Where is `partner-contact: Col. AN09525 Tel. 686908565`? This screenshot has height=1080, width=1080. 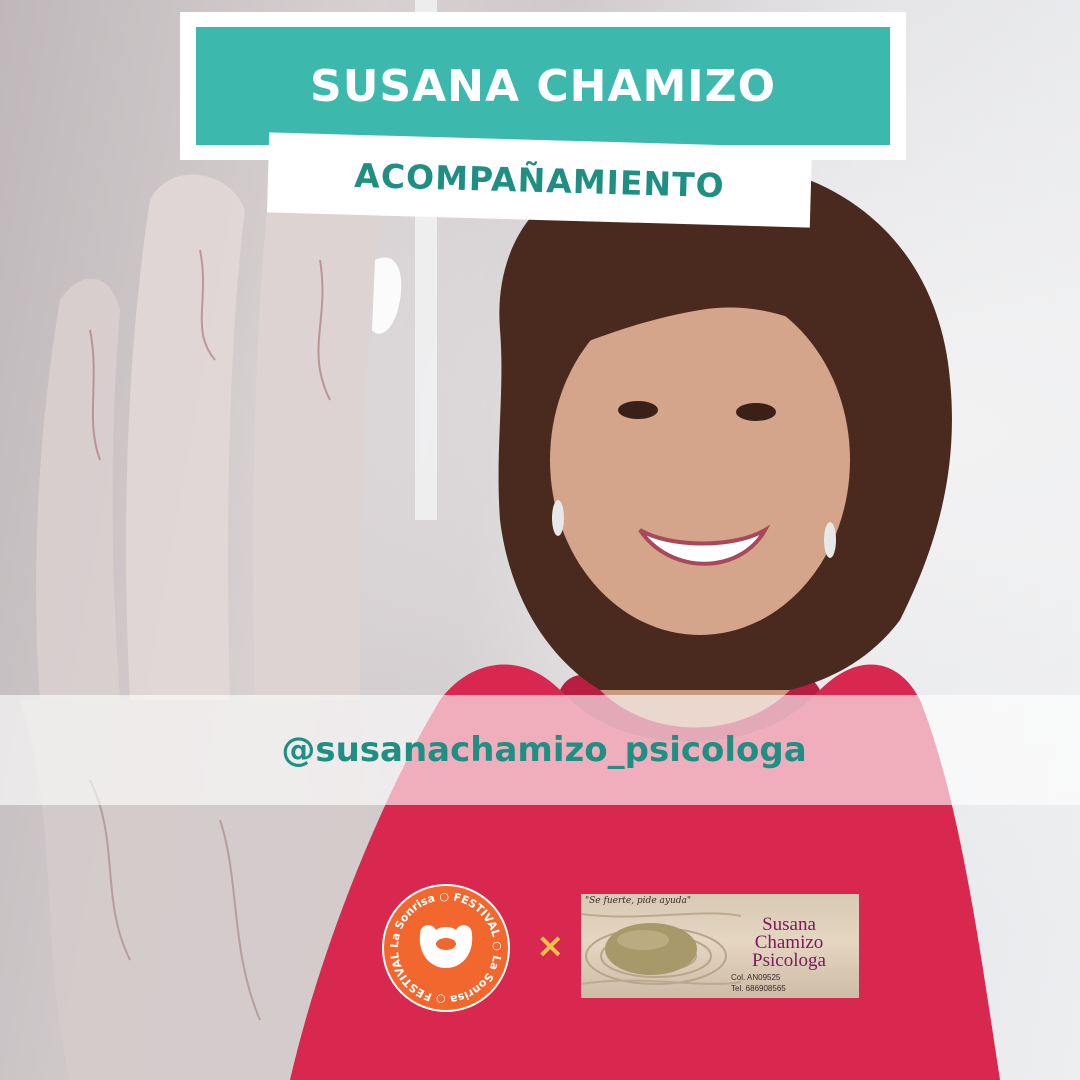 partner-contact: Col. AN09525 Tel. 686908565 is located at coordinates (758, 983).